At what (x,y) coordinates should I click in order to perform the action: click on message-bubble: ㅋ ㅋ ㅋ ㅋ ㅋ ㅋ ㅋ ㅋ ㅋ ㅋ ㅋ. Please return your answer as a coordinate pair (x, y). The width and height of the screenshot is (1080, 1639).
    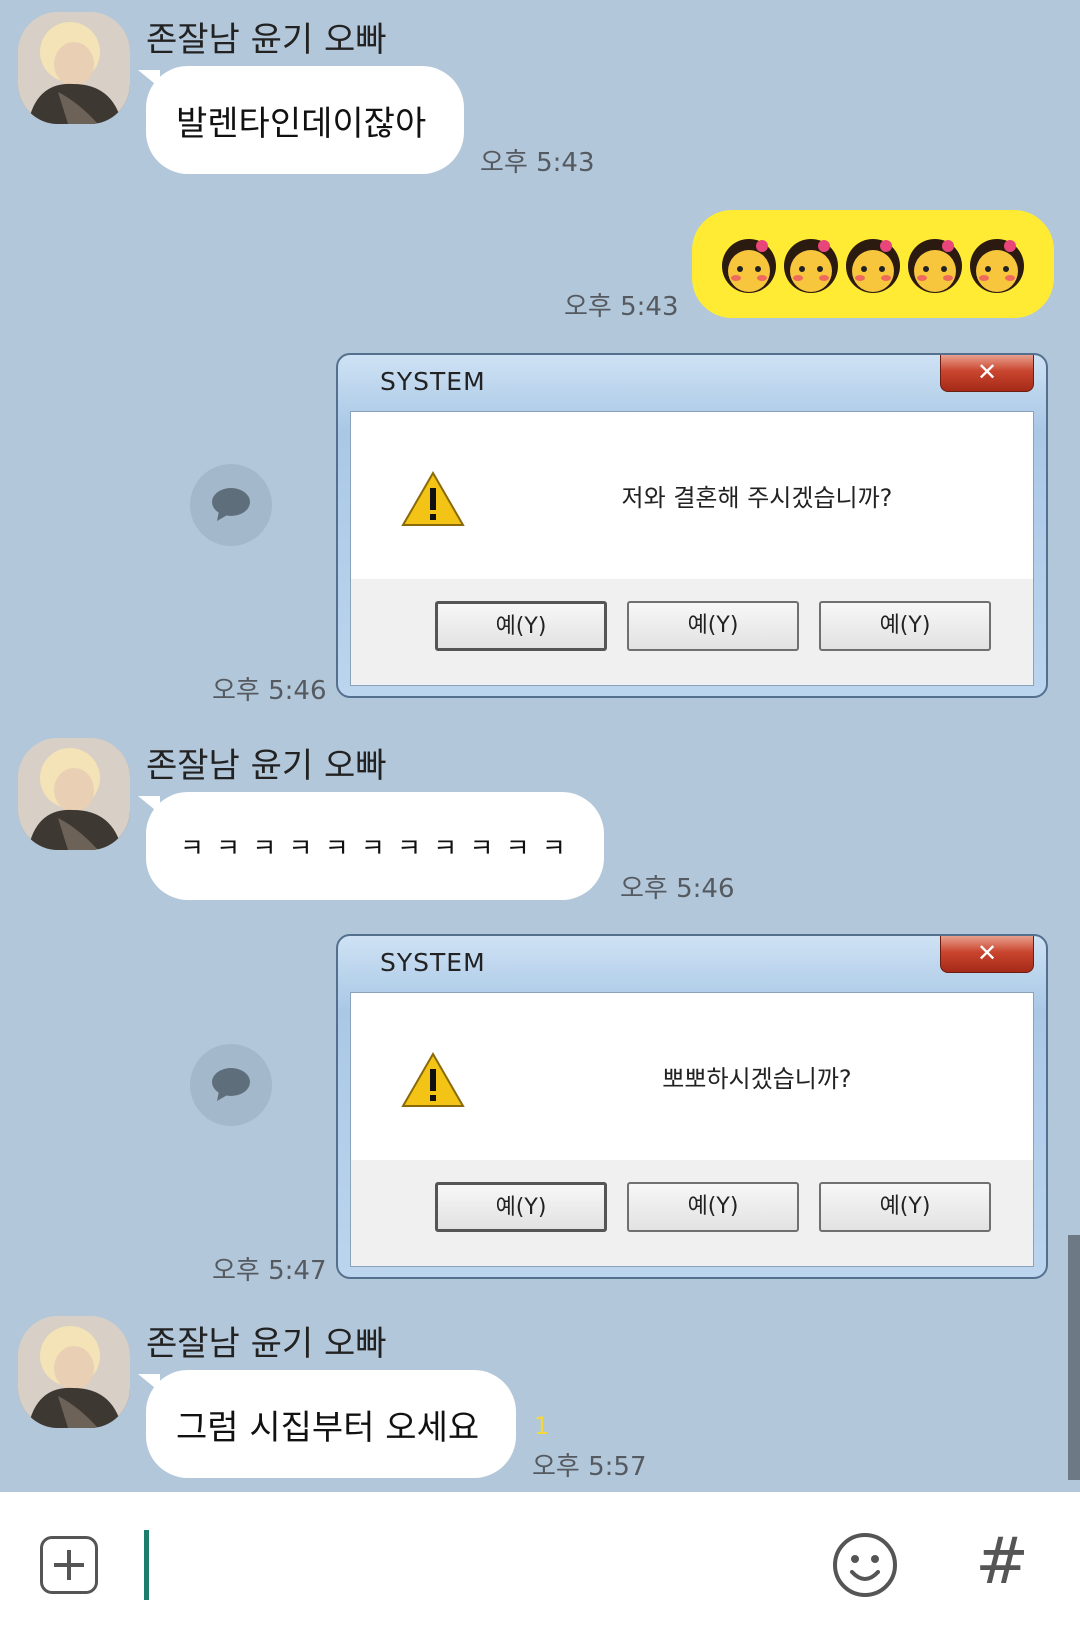
    Looking at the image, I should click on (375, 846).